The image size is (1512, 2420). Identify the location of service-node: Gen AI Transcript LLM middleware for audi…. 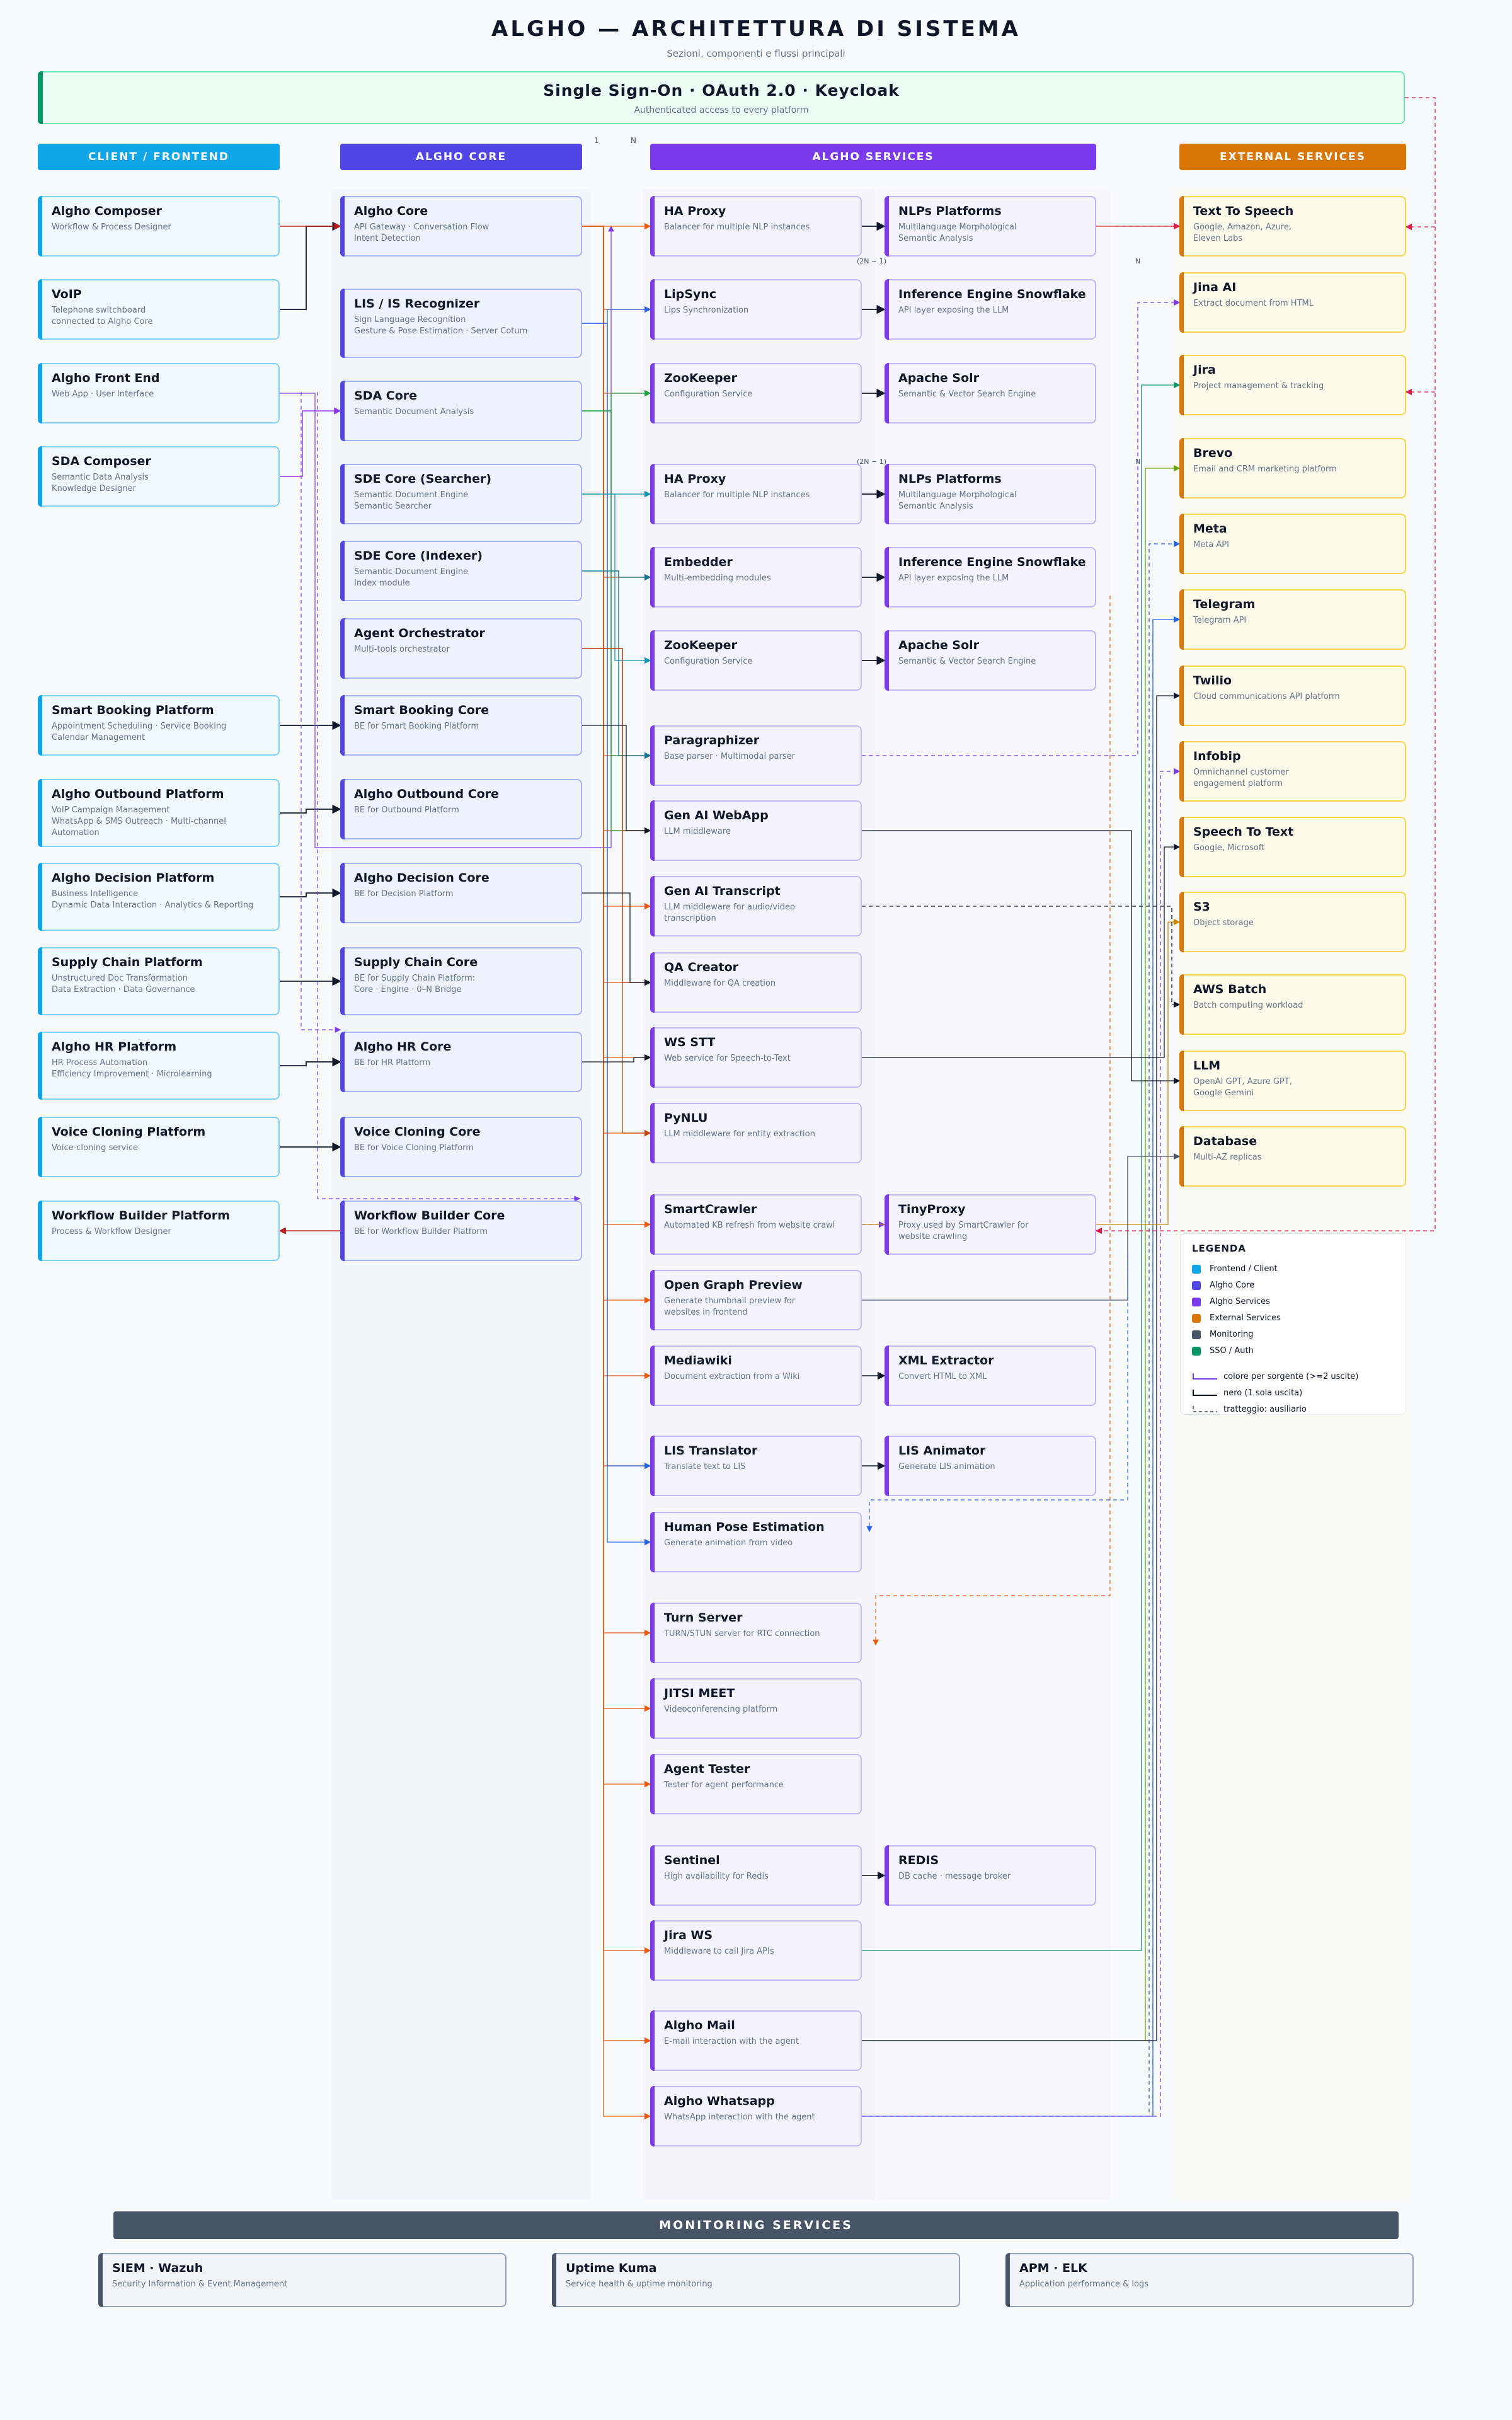
(756, 906).